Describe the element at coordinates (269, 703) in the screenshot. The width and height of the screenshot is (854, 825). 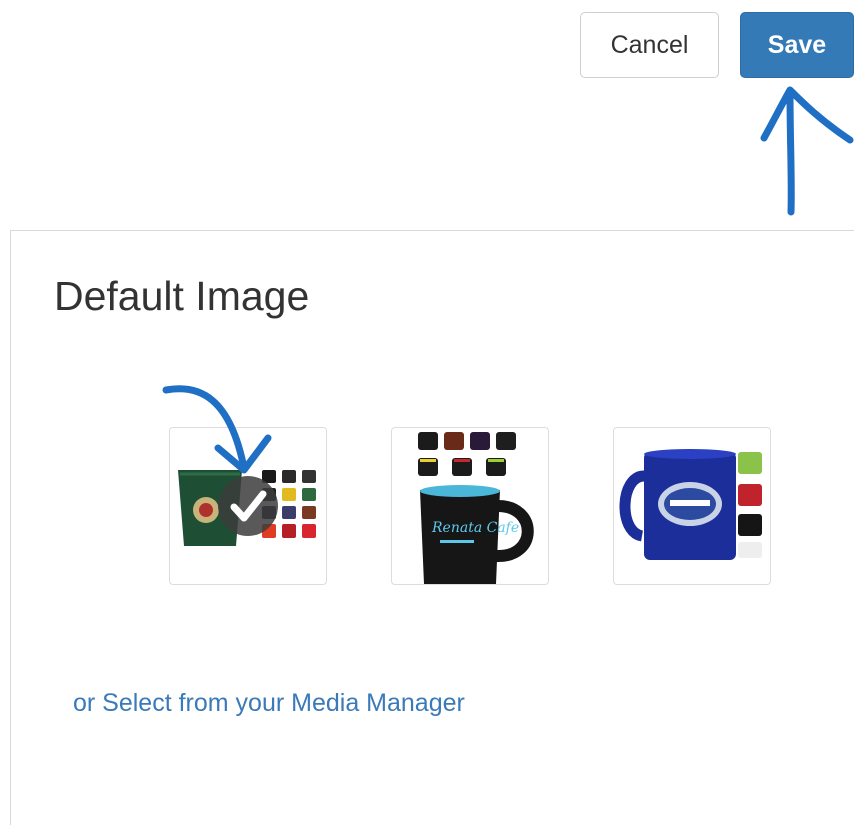
I see `media-manager-link: or Select from your Media Manager` at that location.